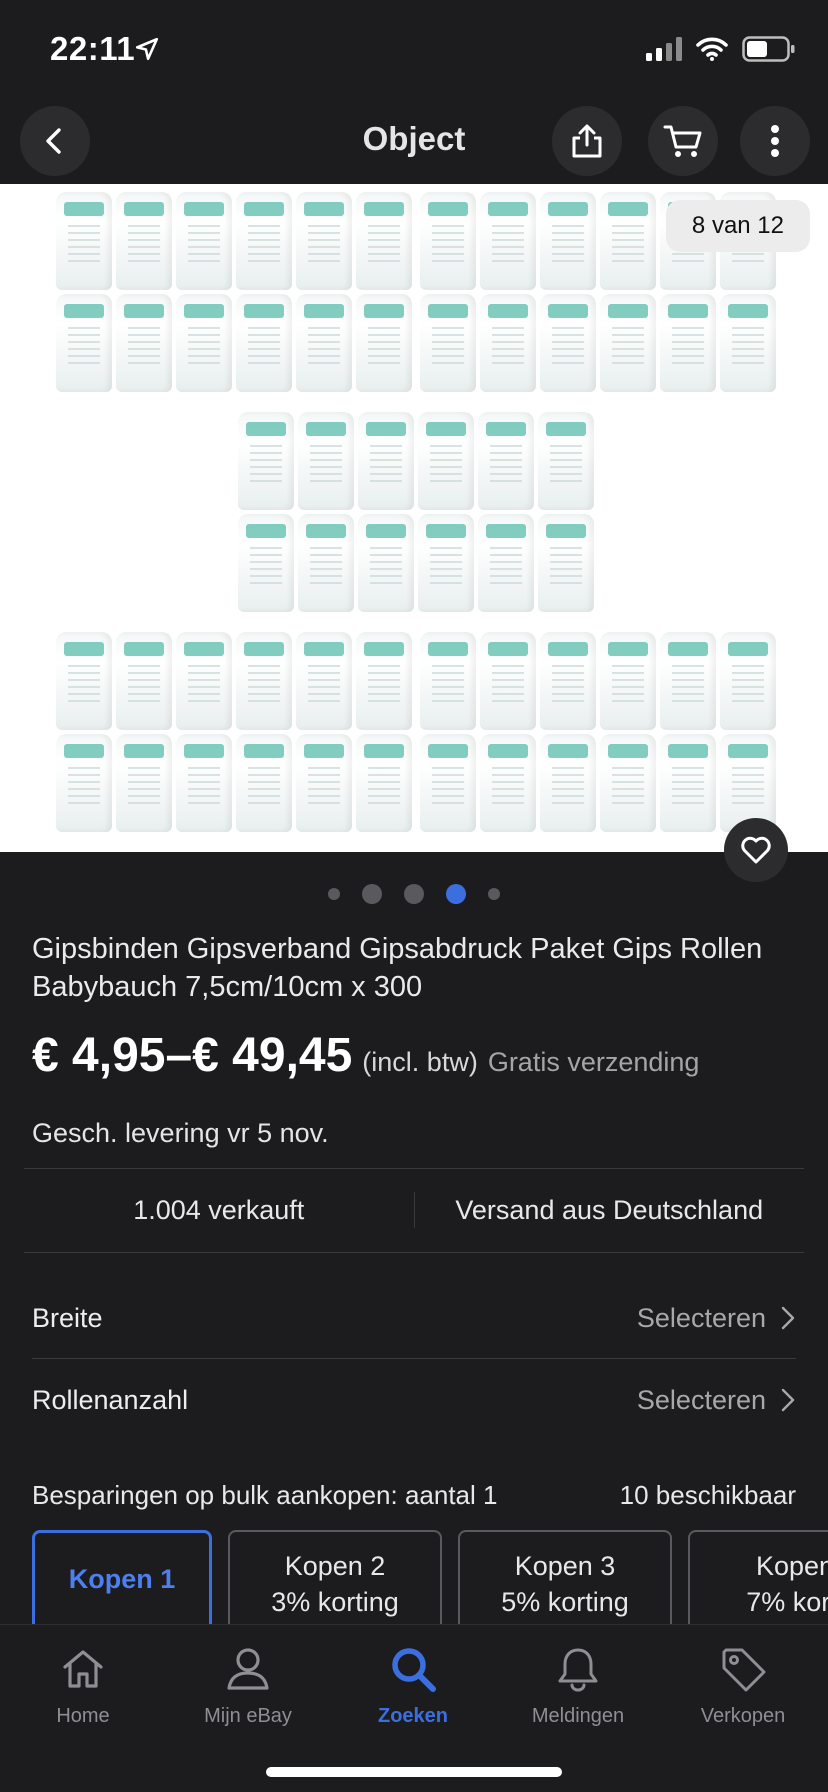  What do you see at coordinates (248, 1669) in the screenshot?
I see `person-icon` at bounding box center [248, 1669].